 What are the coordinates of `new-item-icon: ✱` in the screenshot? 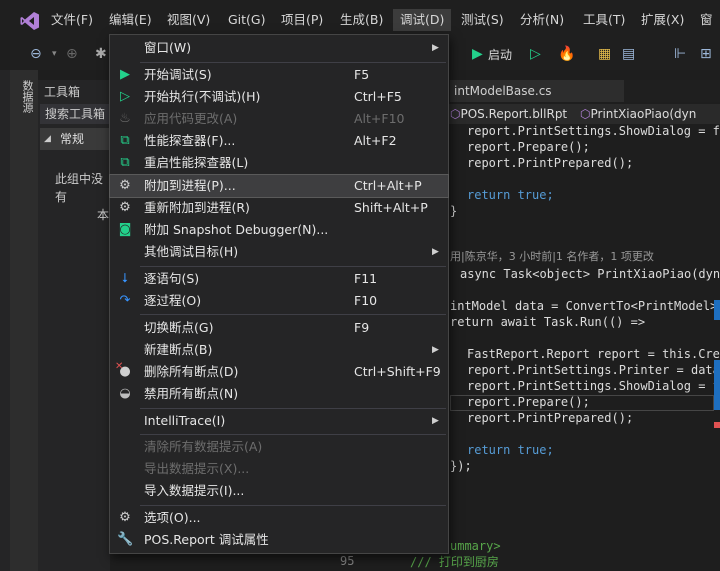 It's located at (101, 54).